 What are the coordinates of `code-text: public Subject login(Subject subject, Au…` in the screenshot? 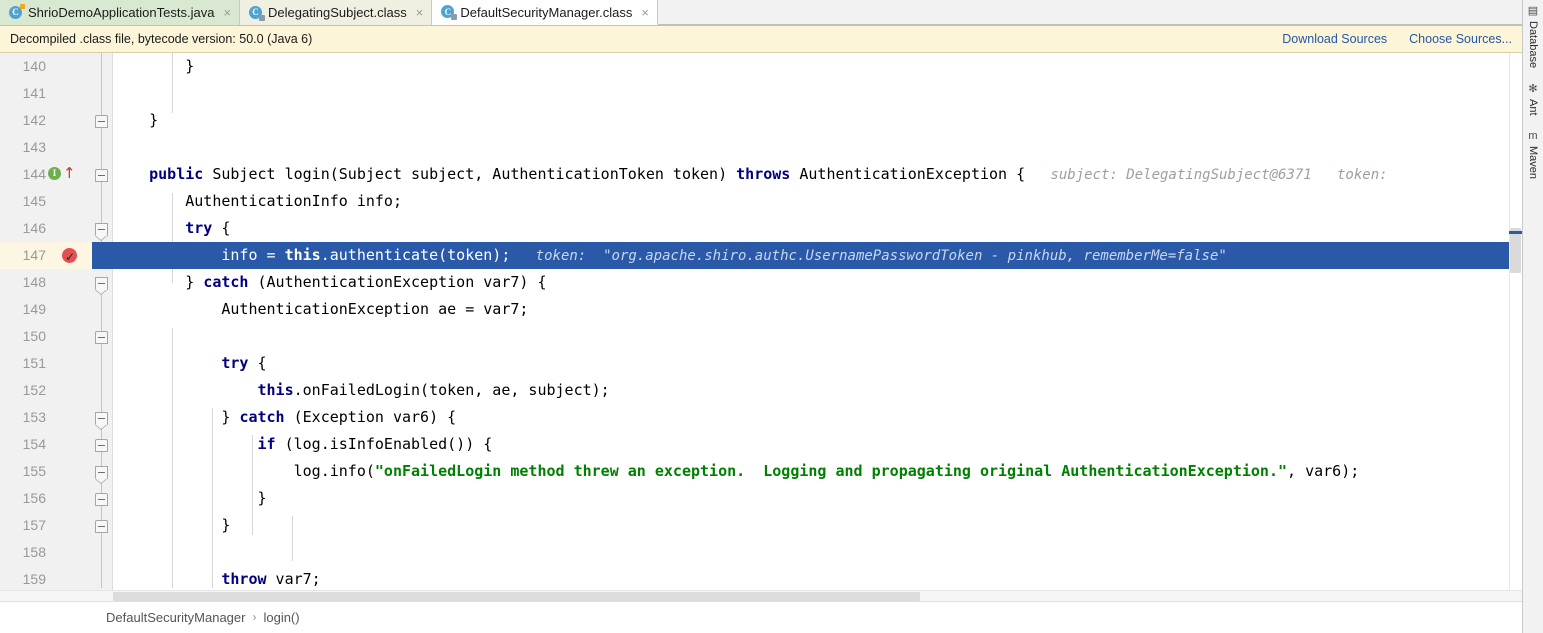 It's located at (750, 175).